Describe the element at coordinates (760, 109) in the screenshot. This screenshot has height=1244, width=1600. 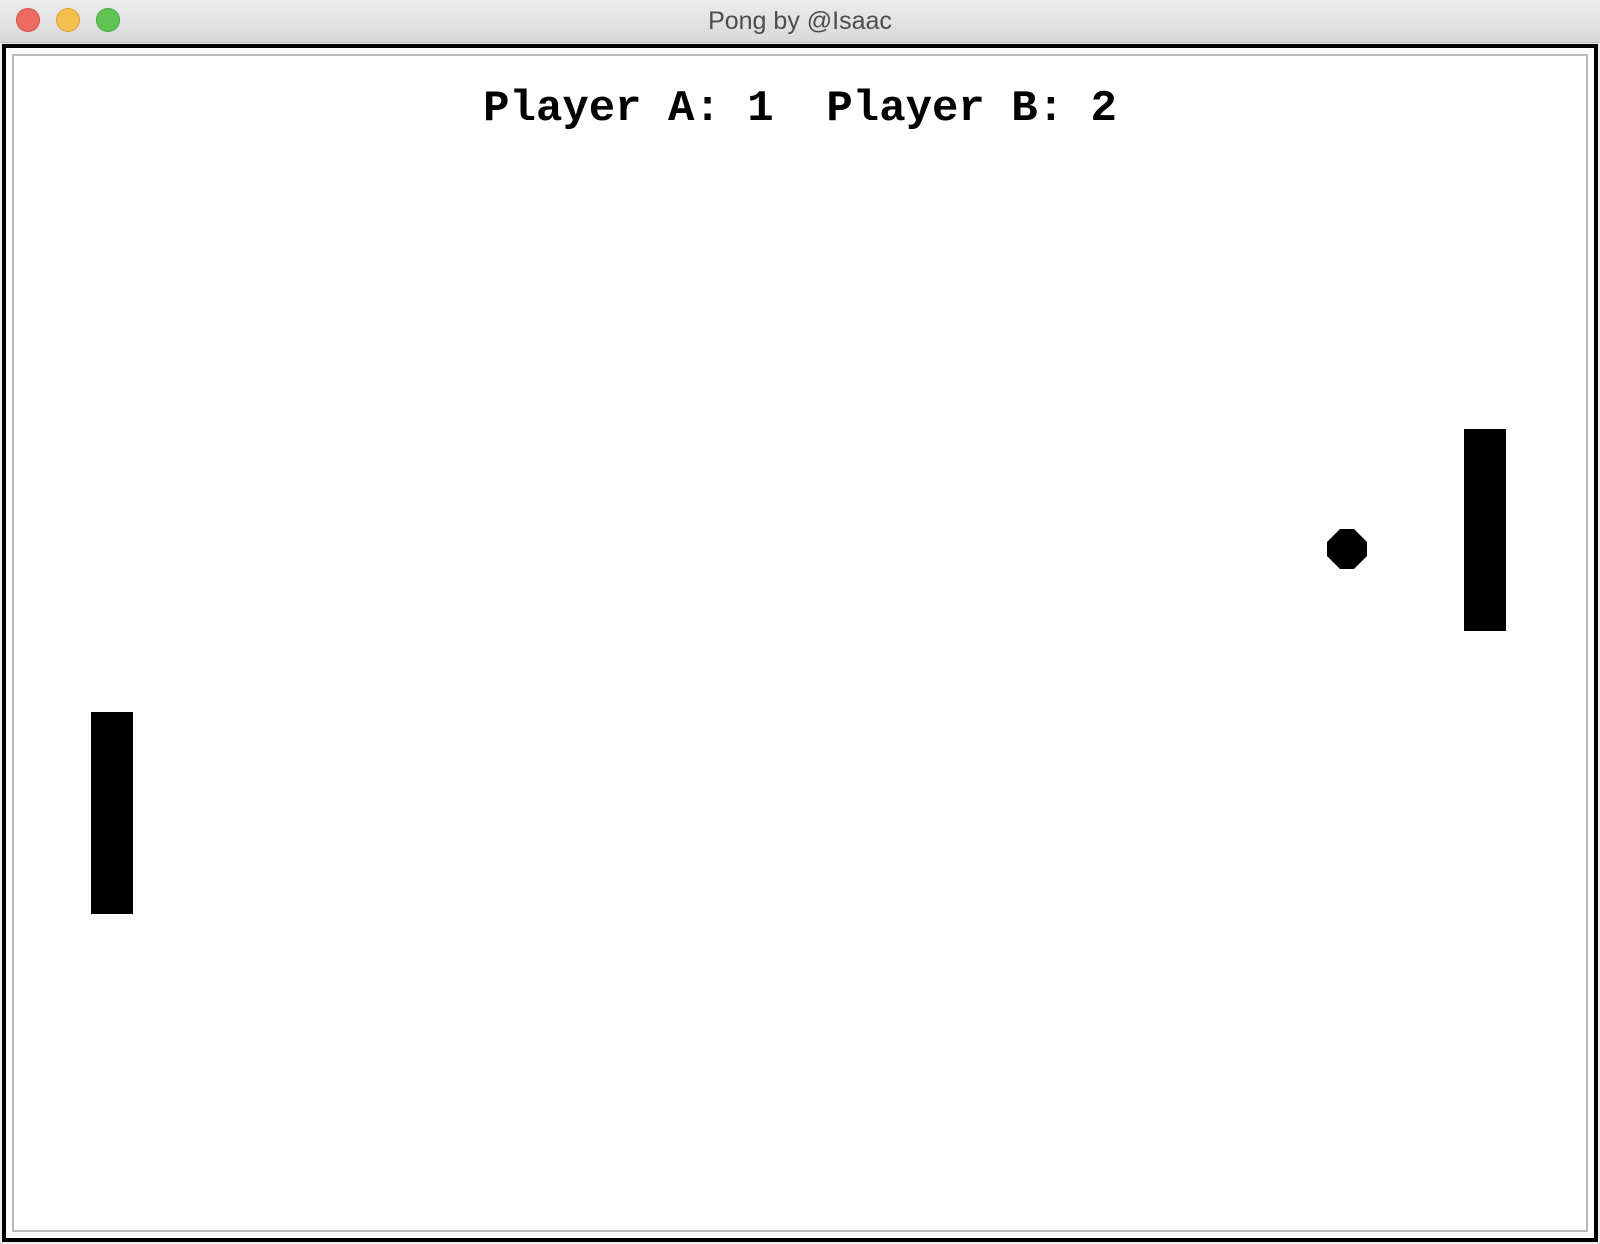
I see `player-a-score: 1` at that location.